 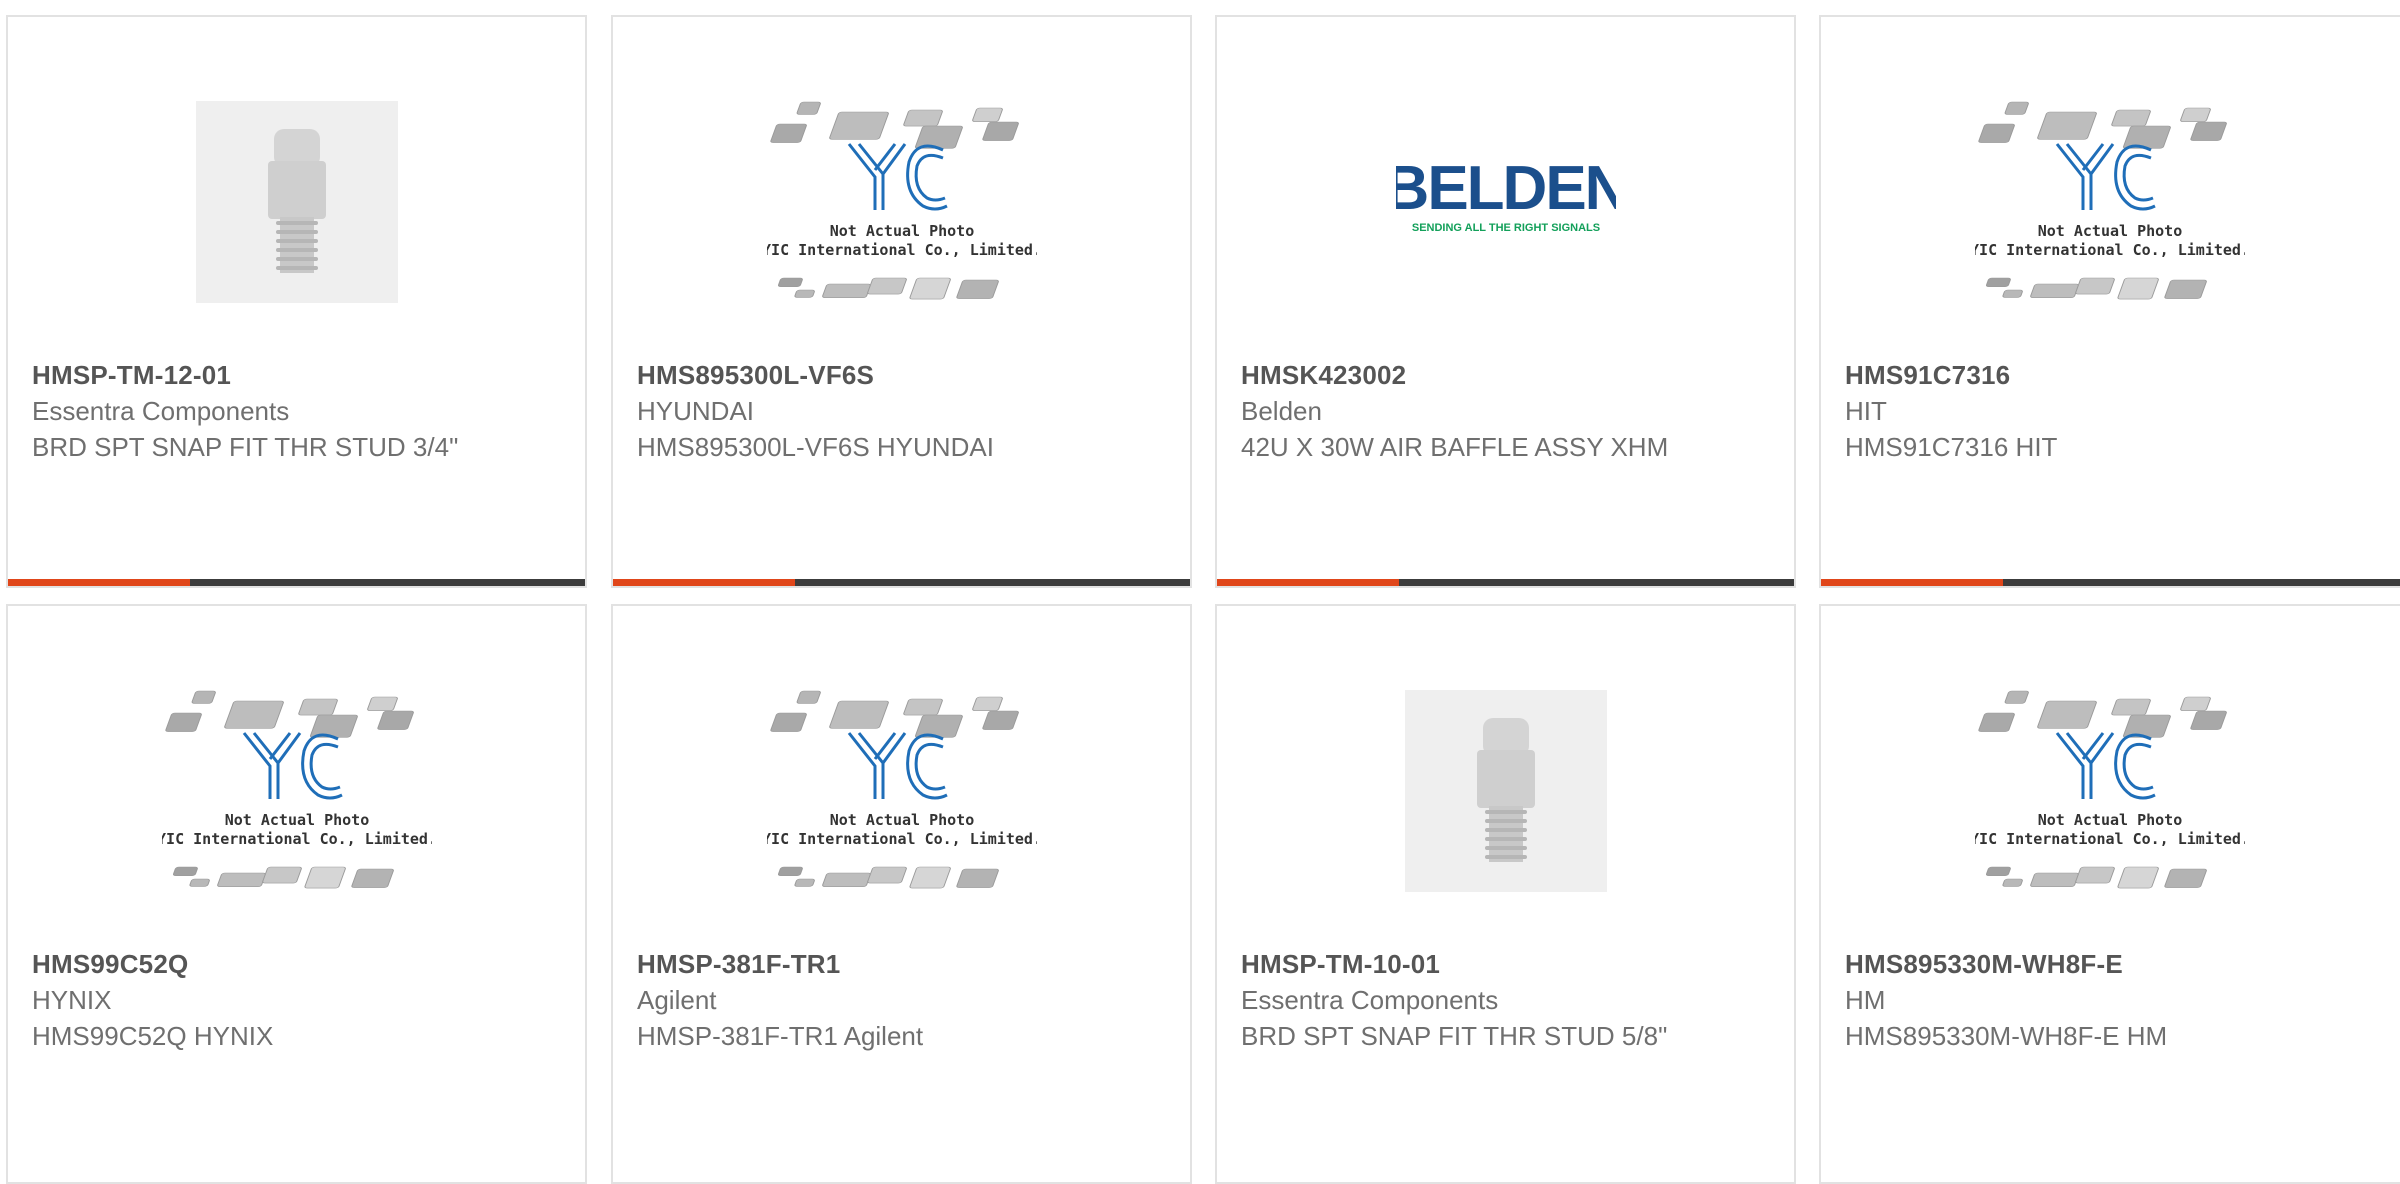 What do you see at coordinates (815, 447) in the screenshot?
I see `description: HMS895300L-VF6S HYUNDAI` at bounding box center [815, 447].